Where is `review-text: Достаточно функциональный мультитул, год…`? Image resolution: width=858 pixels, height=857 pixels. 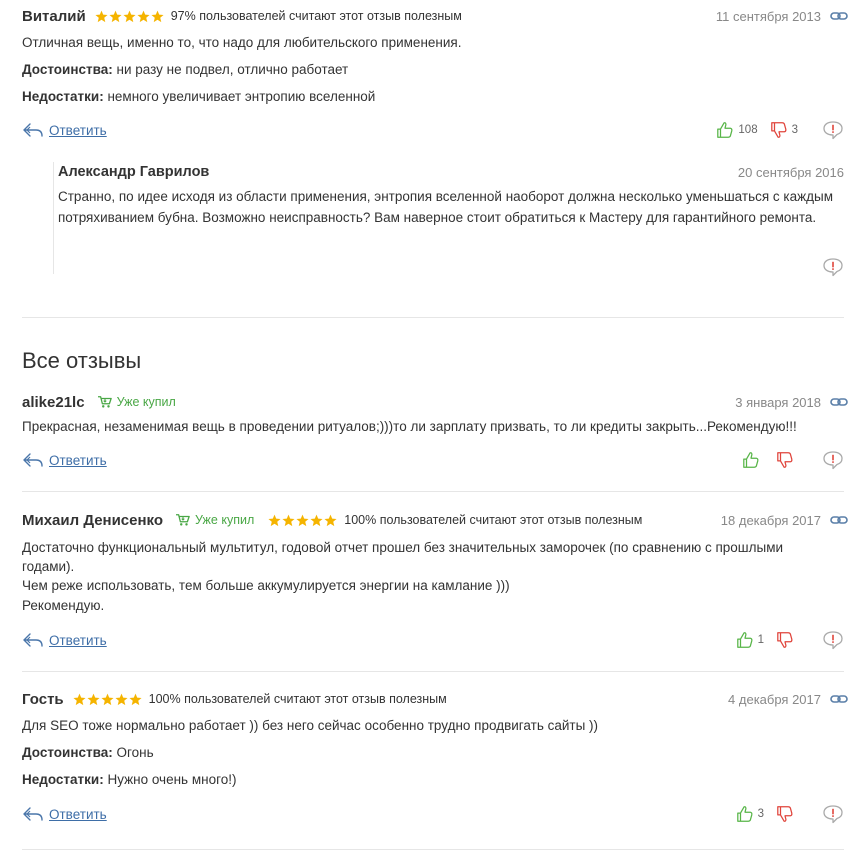
review-text: Достаточно функциональный мультитул, год… is located at coordinates (403, 557).